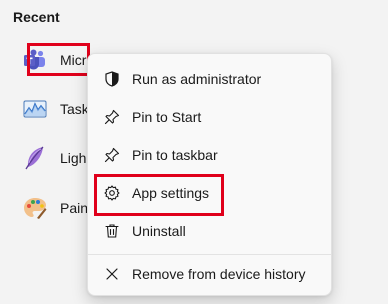 The image size is (388, 304). What do you see at coordinates (74, 109) in the screenshot?
I see `recent-item-label: Task` at bounding box center [74, 109].